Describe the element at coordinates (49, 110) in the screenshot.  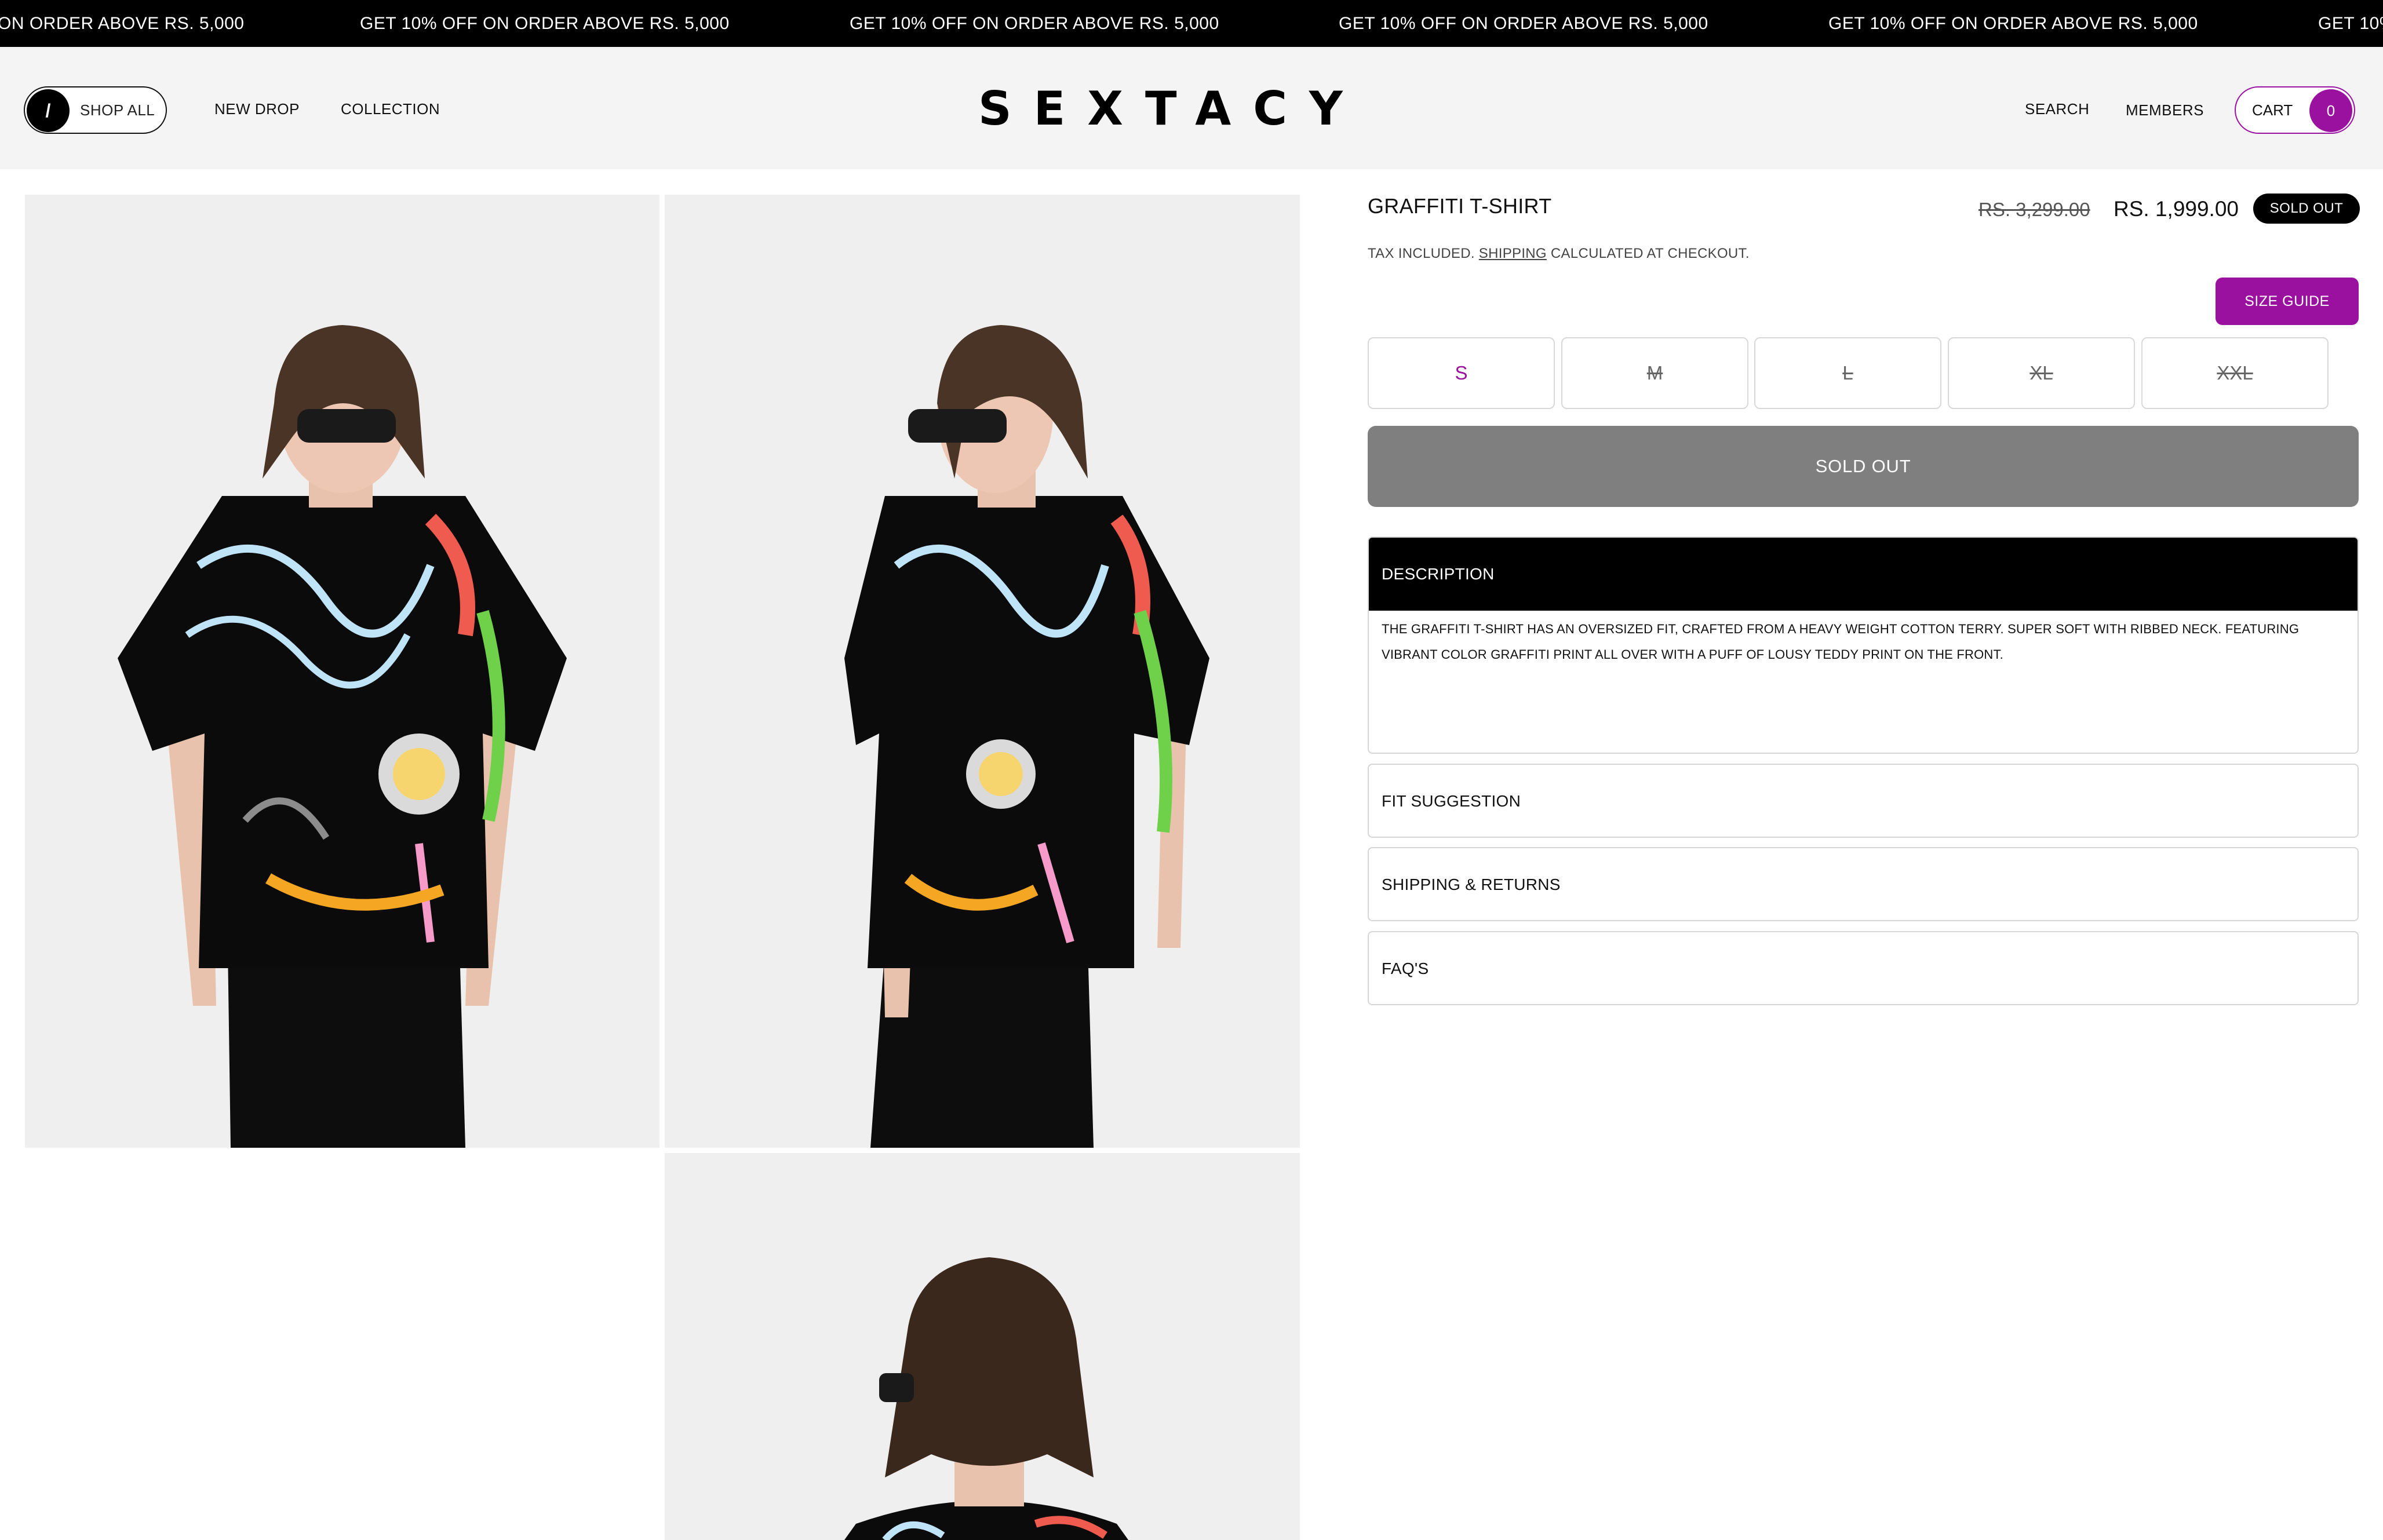
I see `slash-icon: /` at that location.